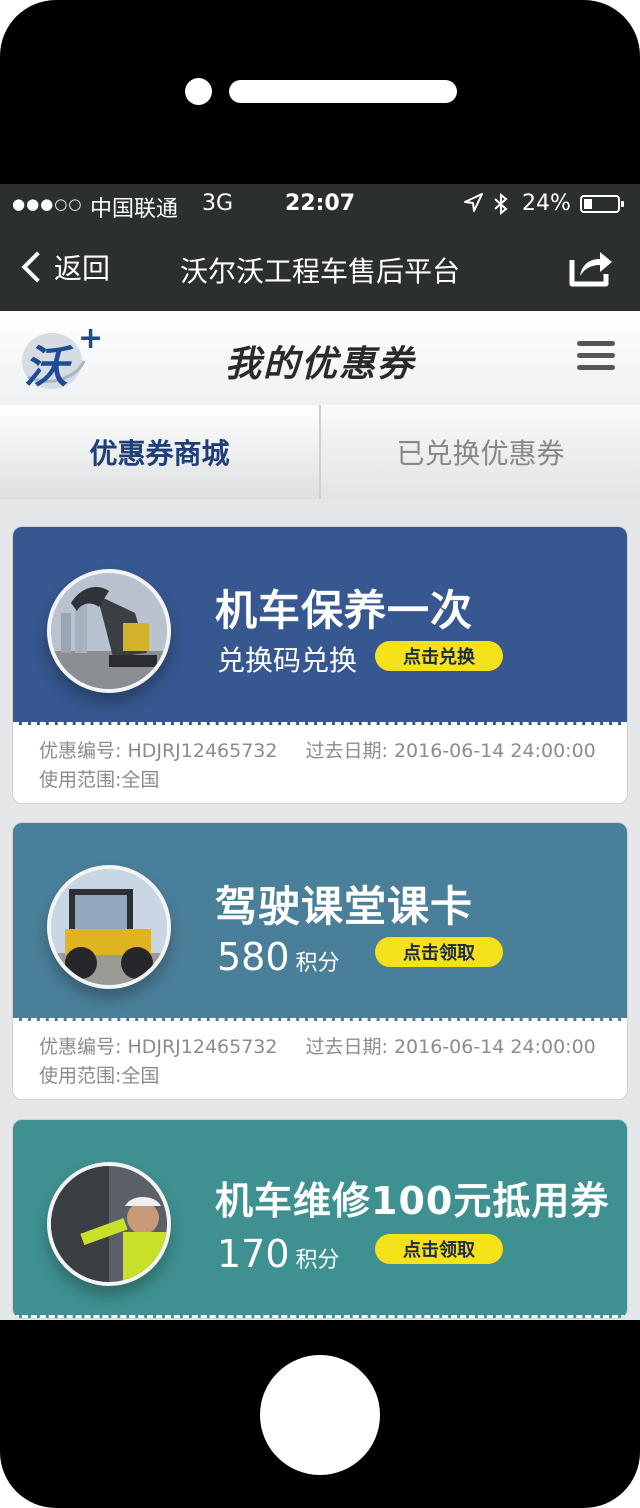 The image size is (640, 1508). Describe the element at coordinates (320, 1415) in the screenshot. I see `home-button` at that location.